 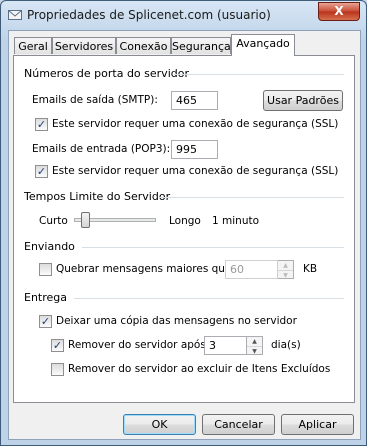 What do you see at coordinates (137, 345) in the screenshot?
I see `remove-after-label: Remover do servidor após` at bounding box center [137, 345].